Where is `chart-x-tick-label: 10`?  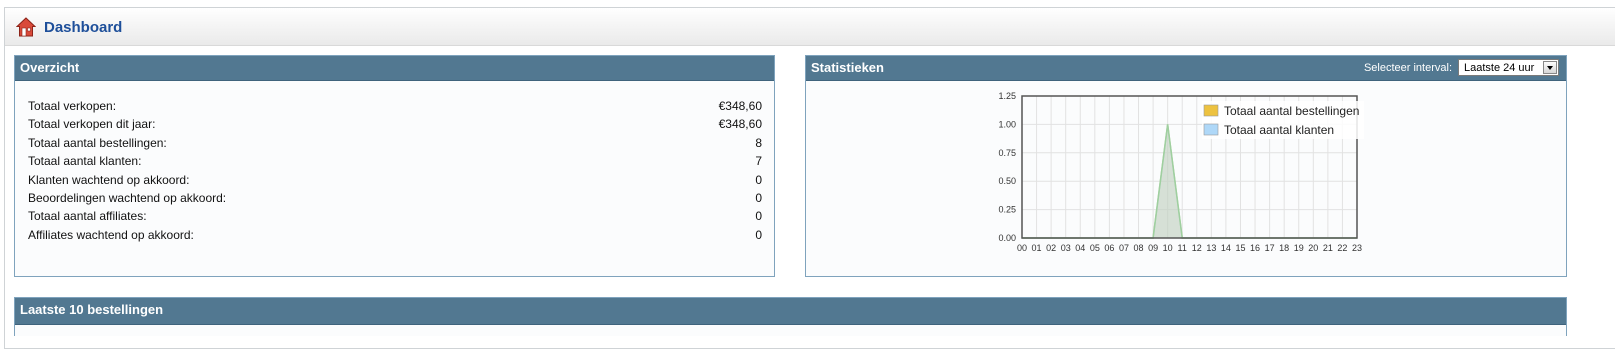
chart-x-tick-label: 10 is located at coordinates (1168, 248).